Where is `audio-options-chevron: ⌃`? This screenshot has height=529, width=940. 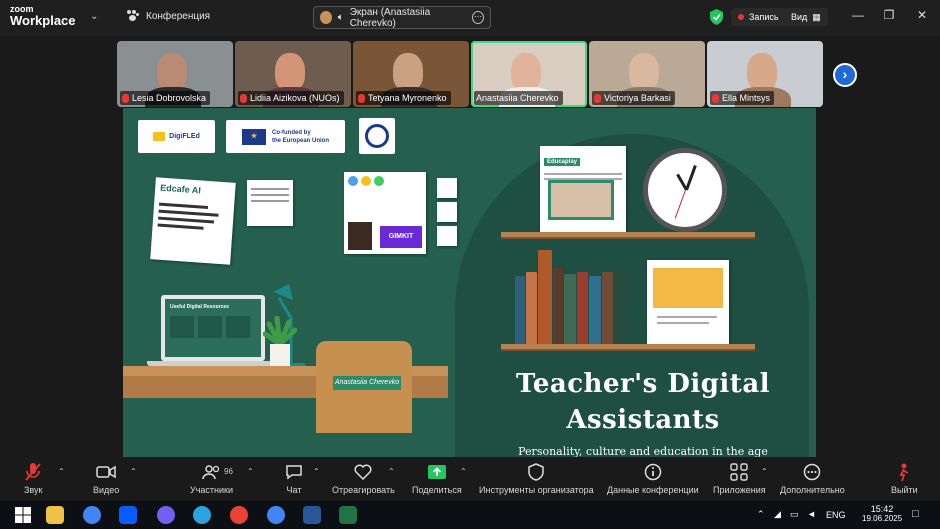
audio-options-chevron: ⌃ is located at coordinates (61, 471).